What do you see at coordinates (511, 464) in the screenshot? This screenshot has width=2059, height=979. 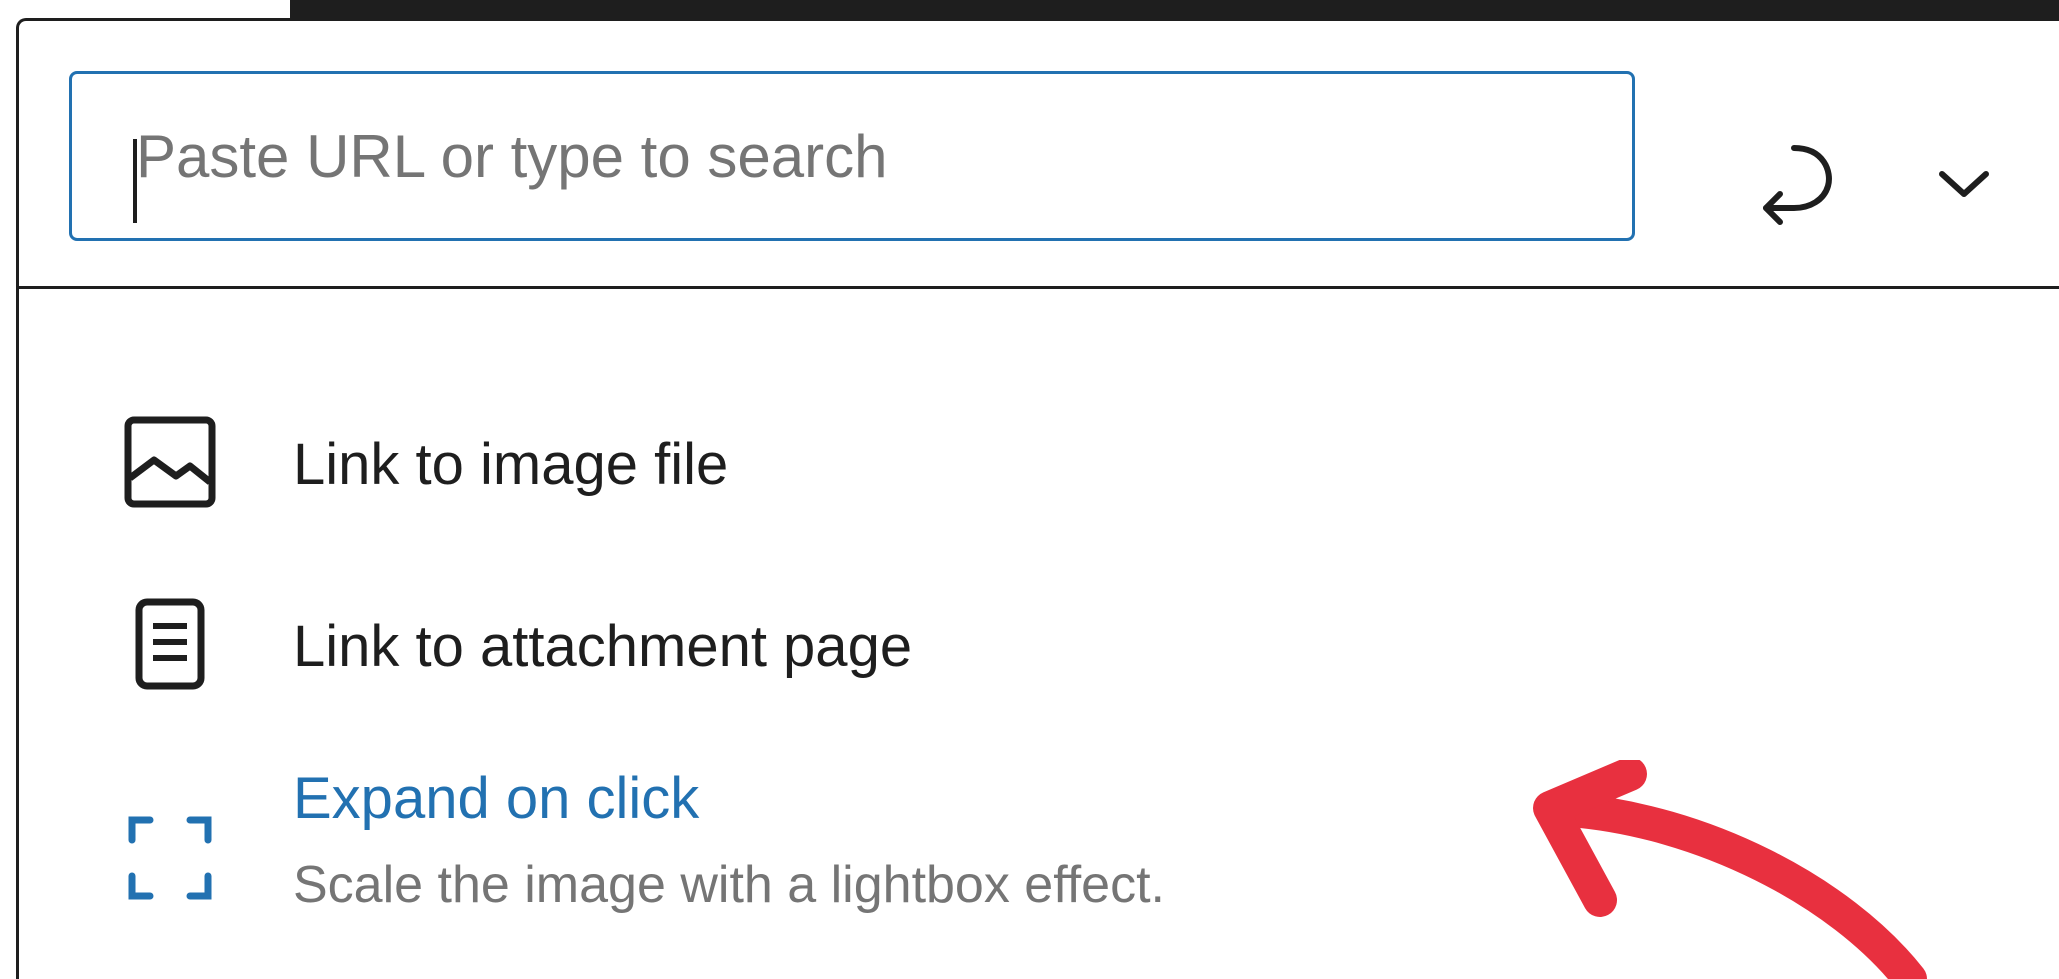 I see `option-label: Link to image file` at bounding box center [511, 464].